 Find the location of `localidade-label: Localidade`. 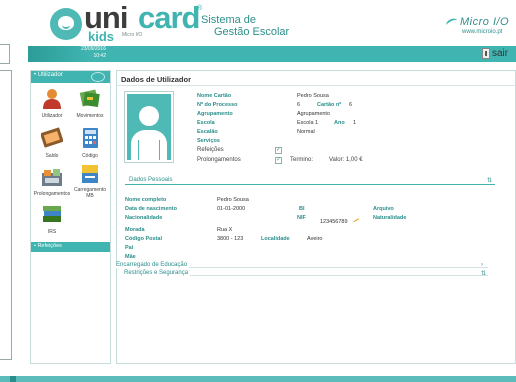

localidade-label: Localidade is located at coordinates (275, 239).